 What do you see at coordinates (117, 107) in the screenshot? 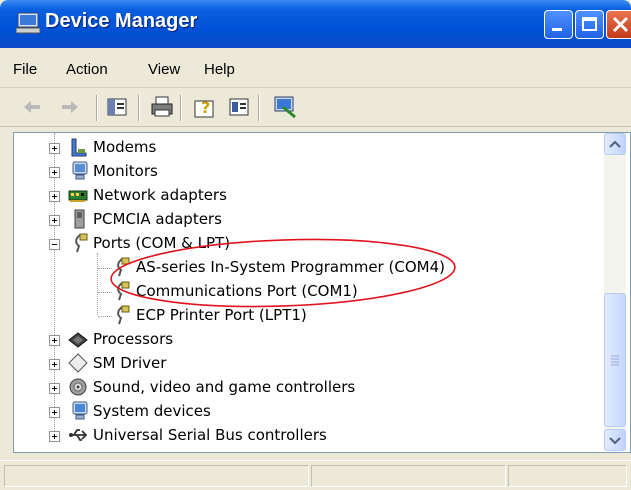
I see `properties-icon` at bounding box center [117, 107].